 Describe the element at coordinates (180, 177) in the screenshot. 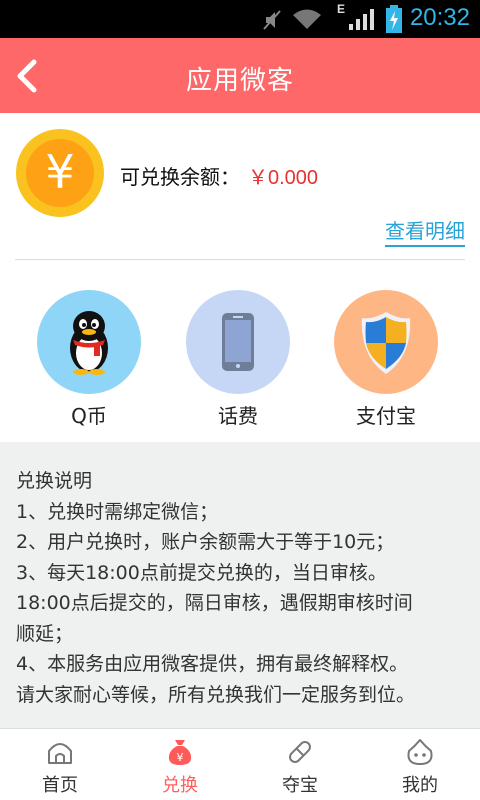

I see `balance-label: 可兑换余额：` at that location.